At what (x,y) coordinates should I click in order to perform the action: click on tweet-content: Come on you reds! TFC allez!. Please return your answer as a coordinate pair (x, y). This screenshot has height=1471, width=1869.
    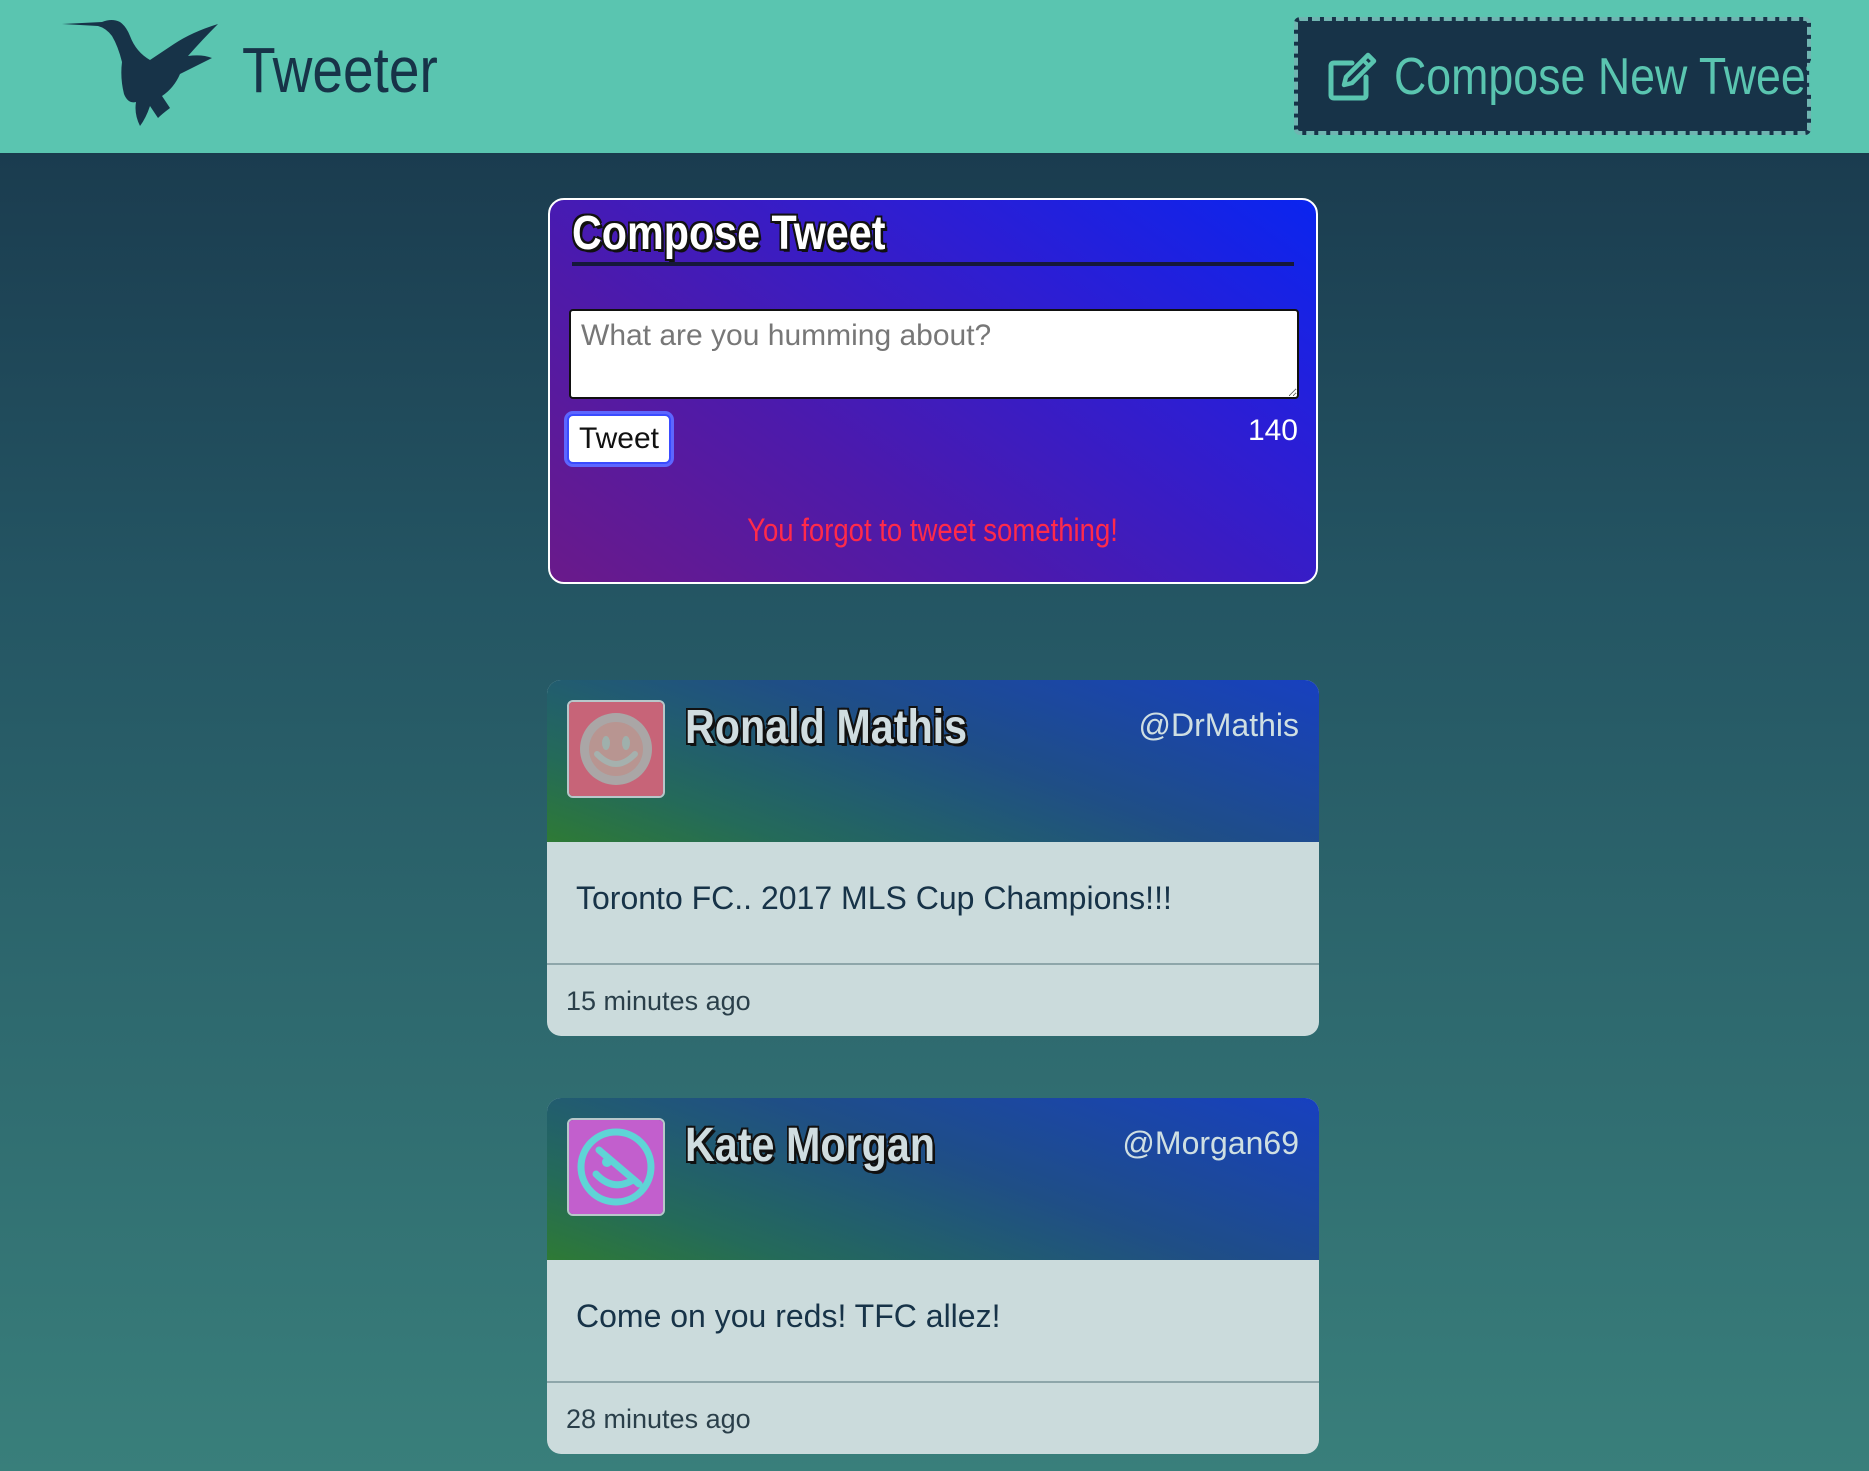
    Looking at the image, I should click on (788, 1316).